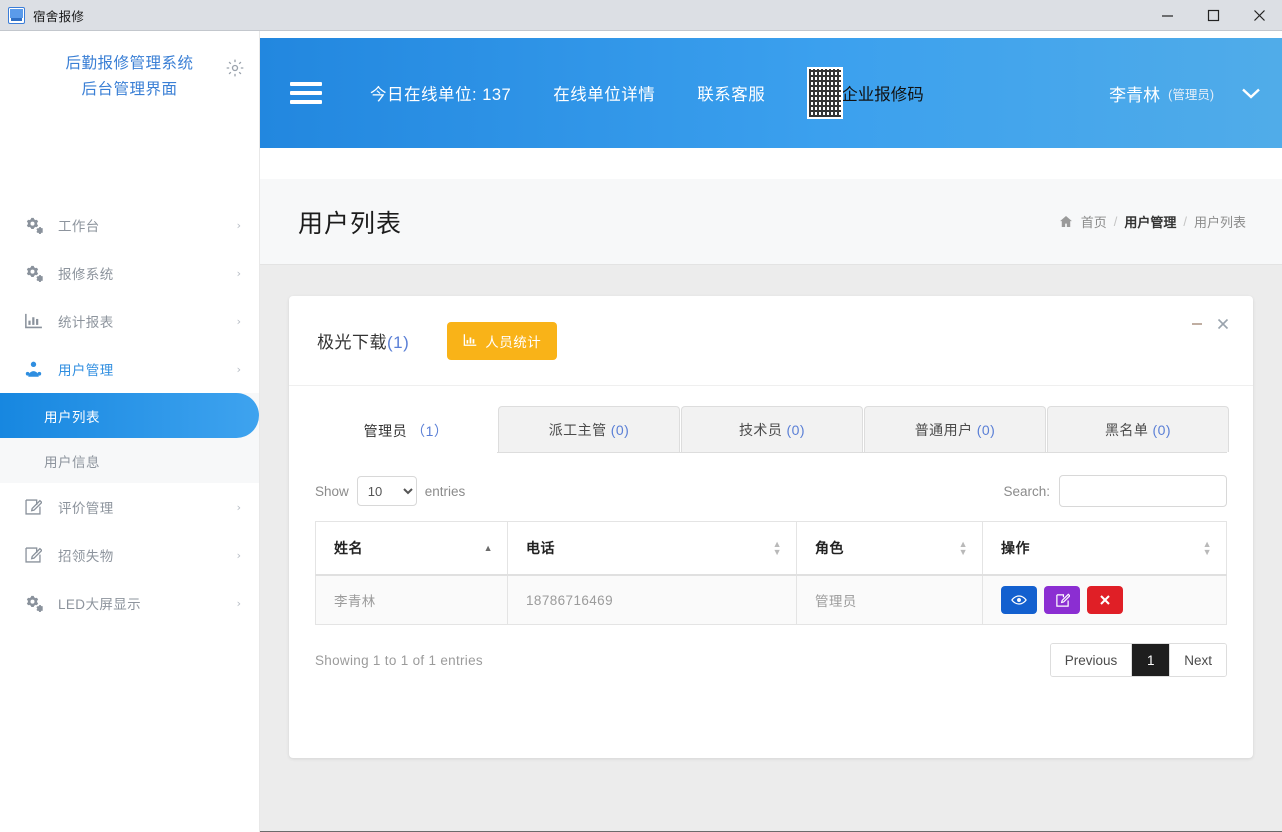  I want to click on breadcrumb-home: 首页, so click(1094, 221).